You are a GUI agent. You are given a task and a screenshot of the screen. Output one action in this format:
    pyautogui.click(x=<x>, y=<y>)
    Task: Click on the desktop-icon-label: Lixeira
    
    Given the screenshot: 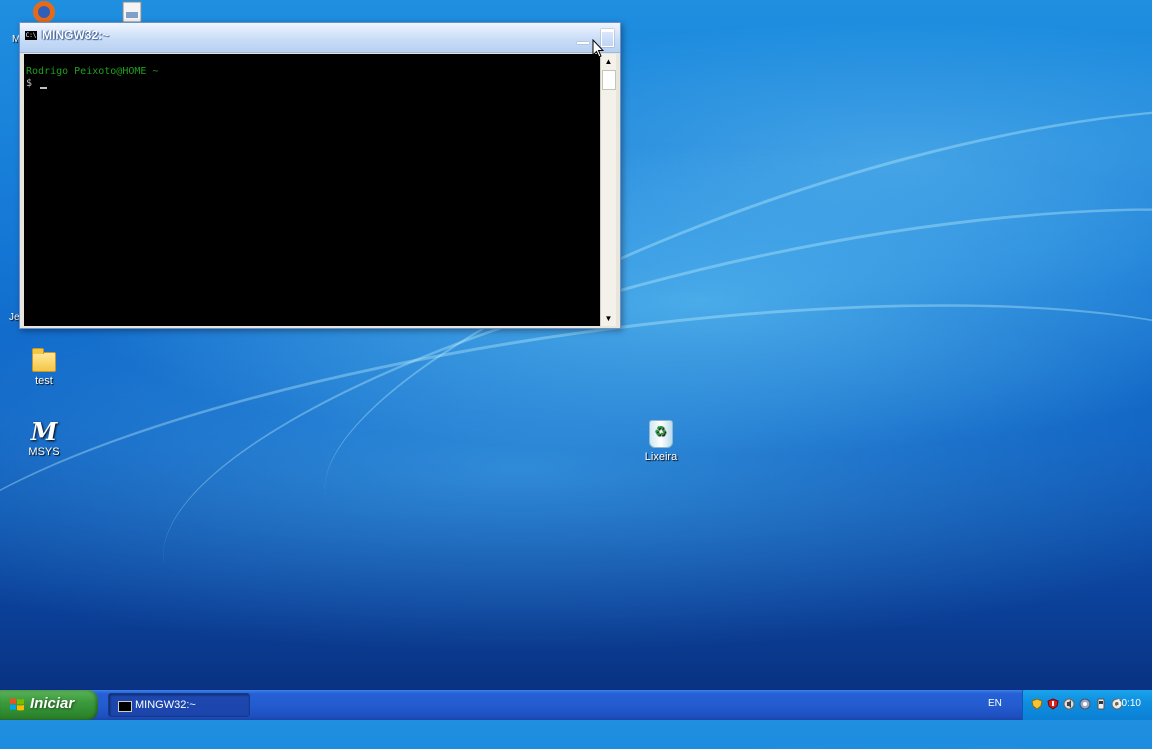 What is the action you would take?
    pyautogui.click(x=661, y=457)
    